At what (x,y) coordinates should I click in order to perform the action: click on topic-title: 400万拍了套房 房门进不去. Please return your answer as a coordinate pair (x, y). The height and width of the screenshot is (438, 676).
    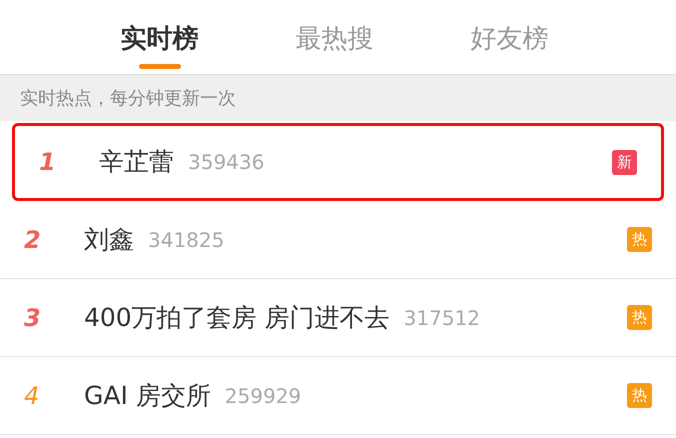
    Looking at the image, I should click on (237, 318).